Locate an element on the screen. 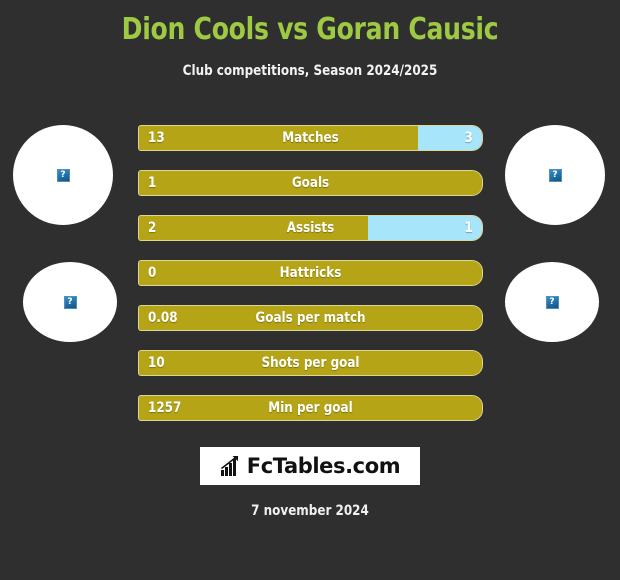  fctables-logo-text: FcTables.com is located at coordinates (323, 466).